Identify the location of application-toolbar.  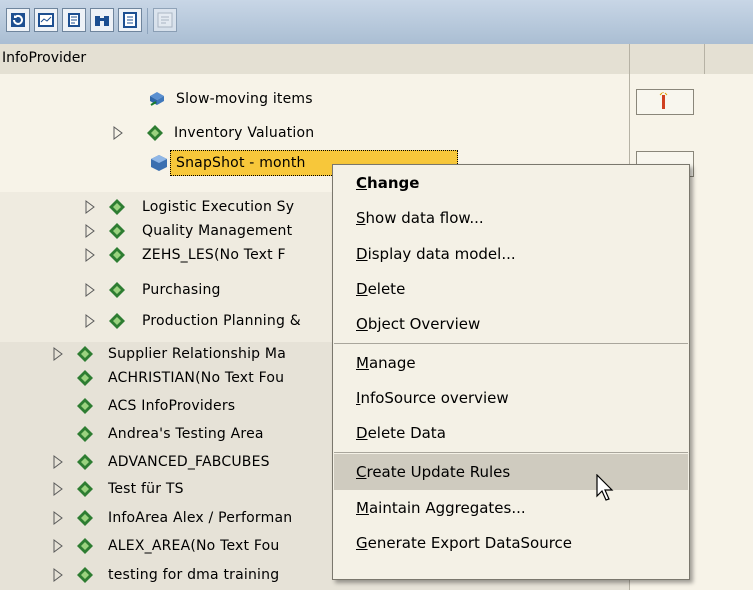
(376, 22).